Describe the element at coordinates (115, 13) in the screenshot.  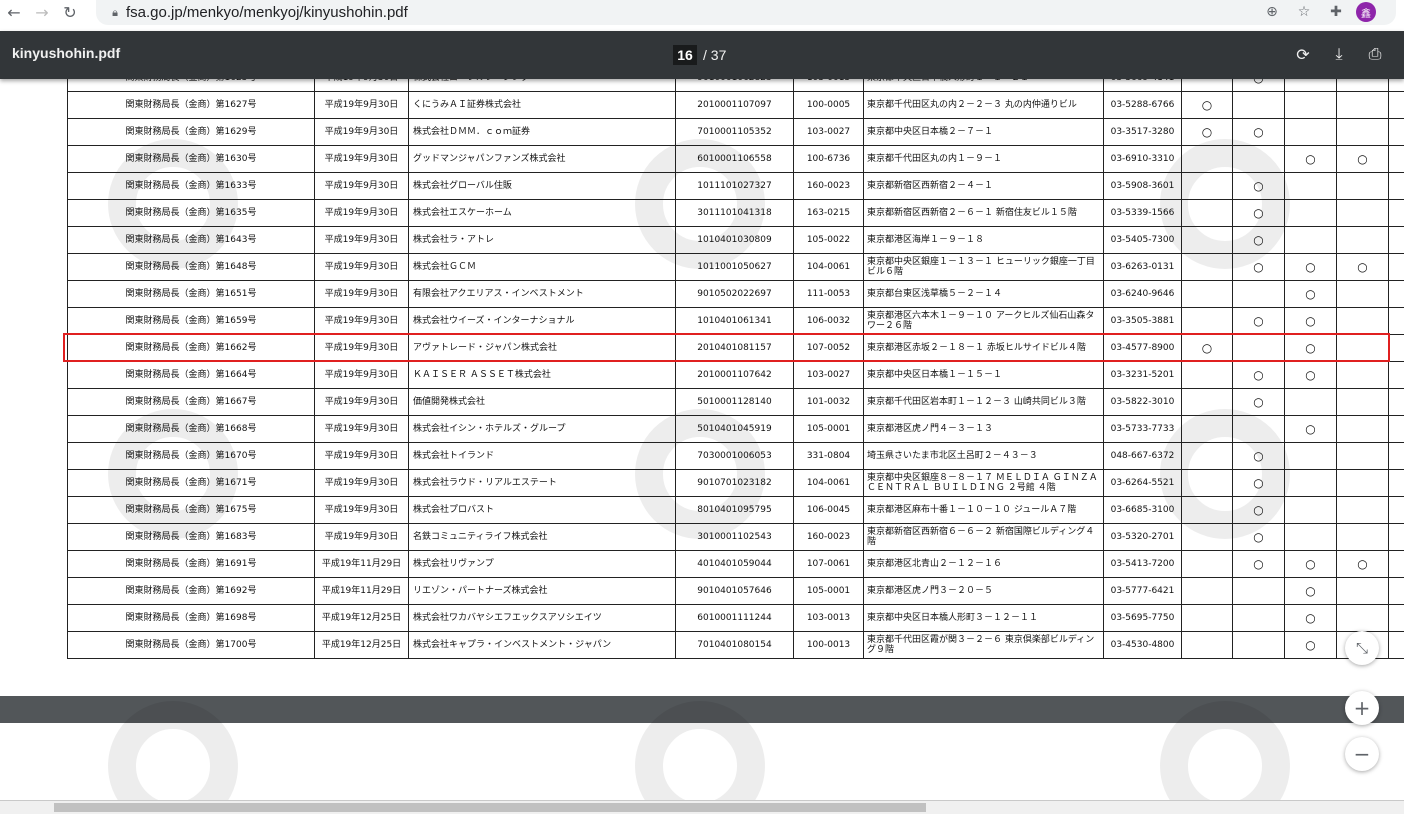
I see `lock-icon: 🔒︎` at that location.